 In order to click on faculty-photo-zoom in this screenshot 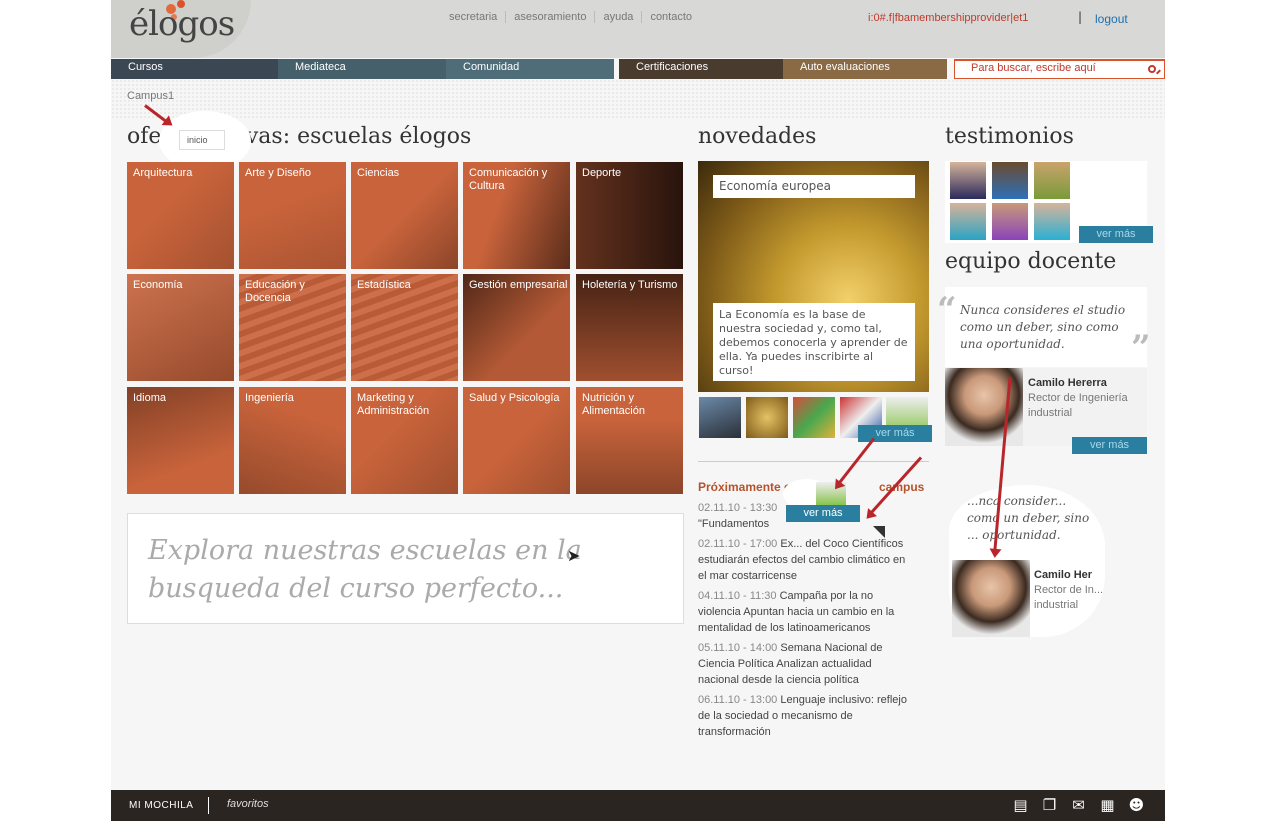, I will do `click(991, 598)`.